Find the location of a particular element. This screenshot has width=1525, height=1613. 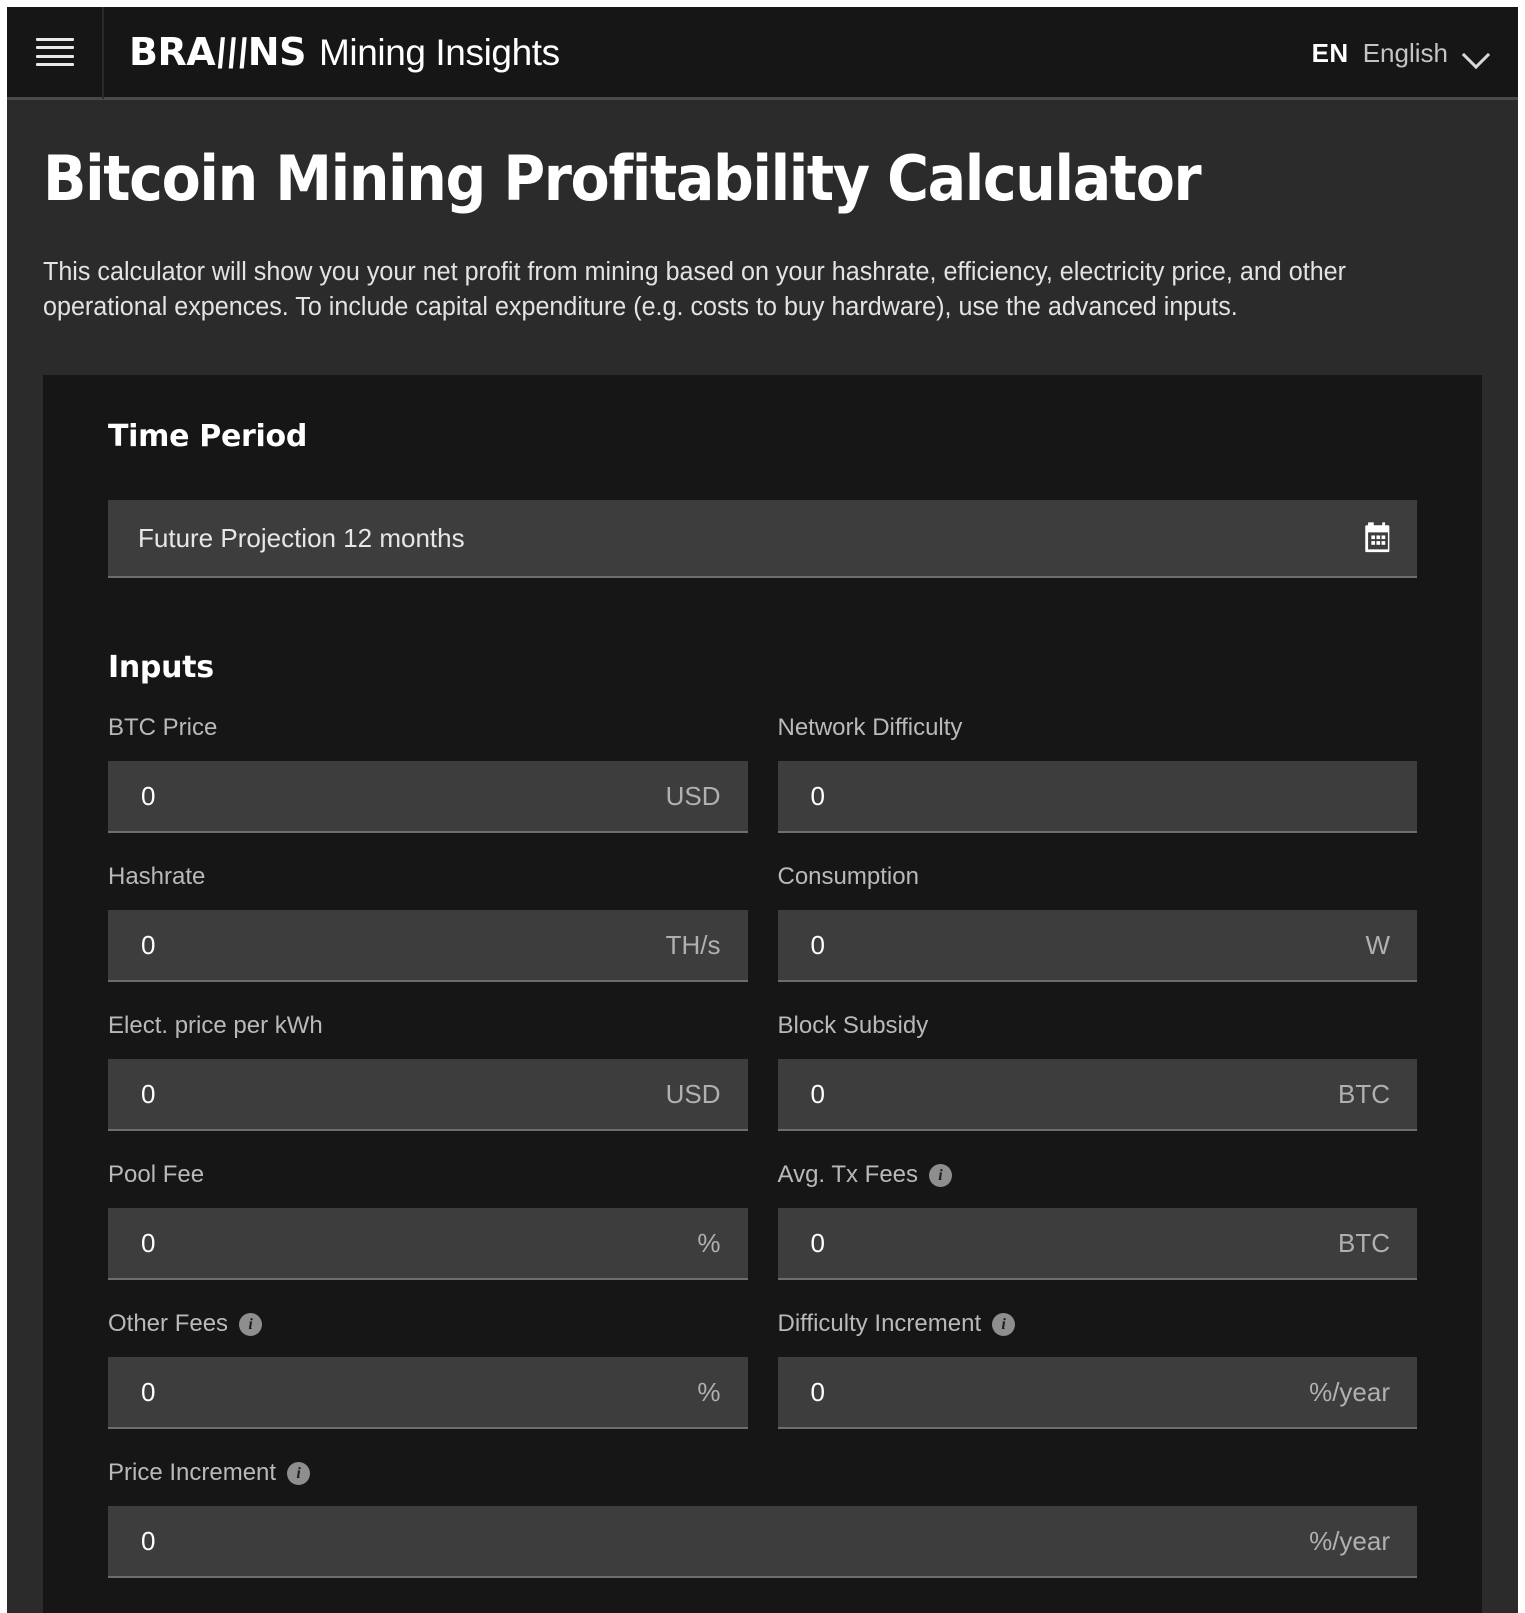

input-label-text: Other Fees is located at coordinates (168, 1324).